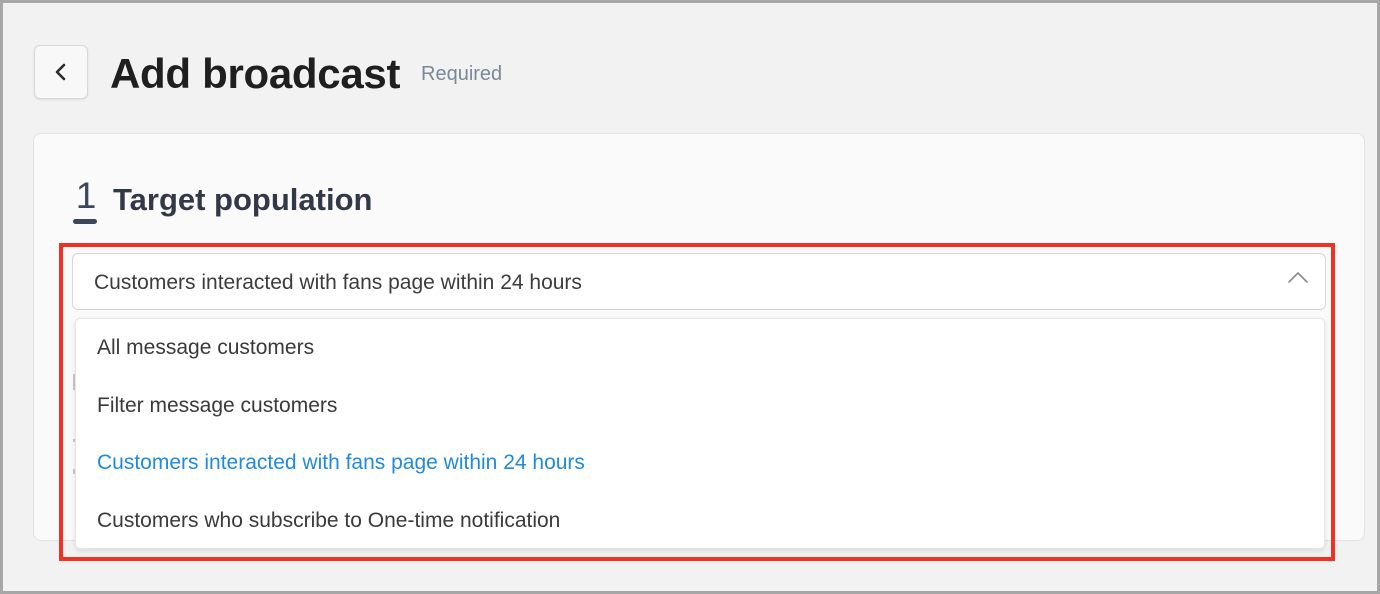  Describe the element at coordinates (85, 221) in the screenshot. I see `step-number-underline` at that location.